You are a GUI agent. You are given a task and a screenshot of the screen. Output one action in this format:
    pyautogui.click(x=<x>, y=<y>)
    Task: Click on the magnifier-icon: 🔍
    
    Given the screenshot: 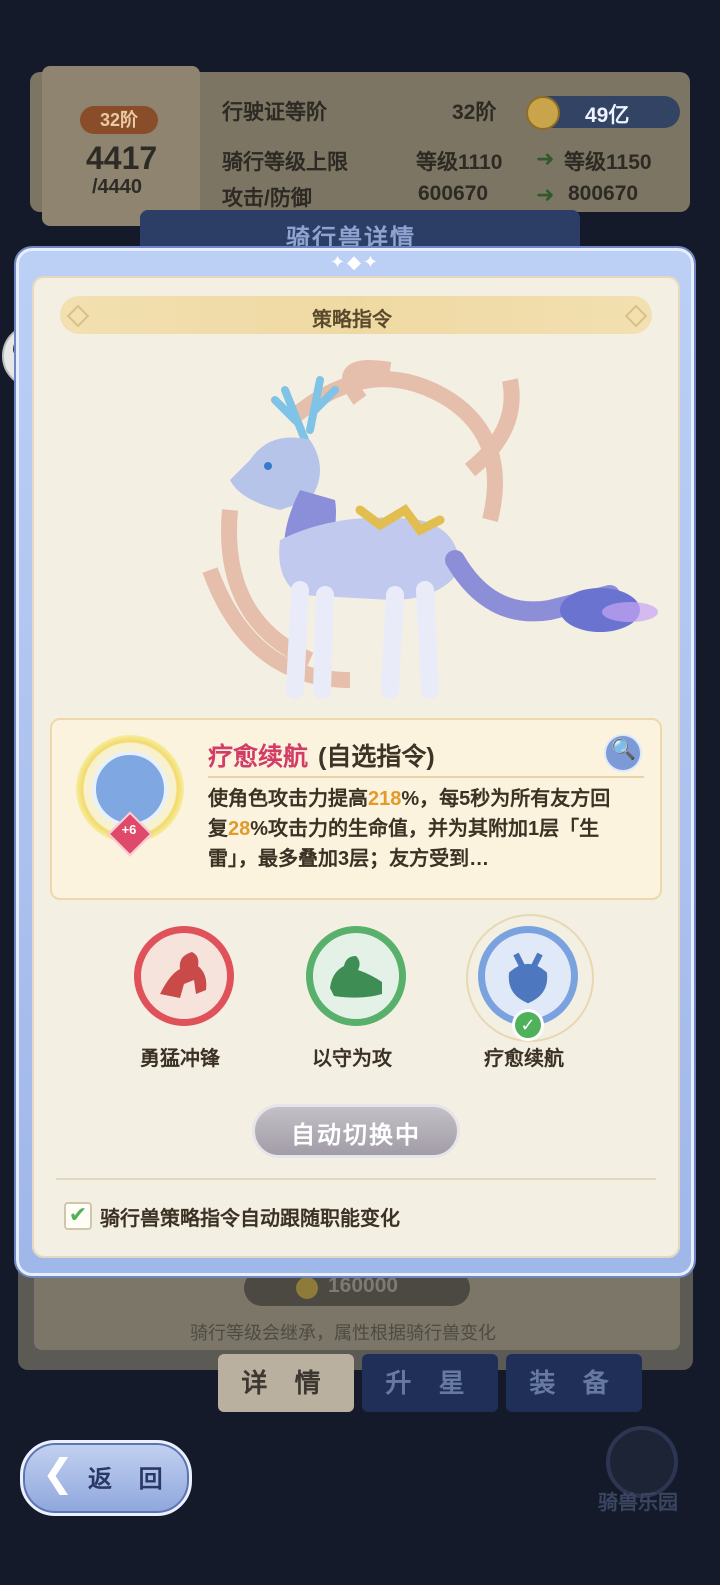 What is the action you would take?
    pyautogui.click(x=623, y=750)
    